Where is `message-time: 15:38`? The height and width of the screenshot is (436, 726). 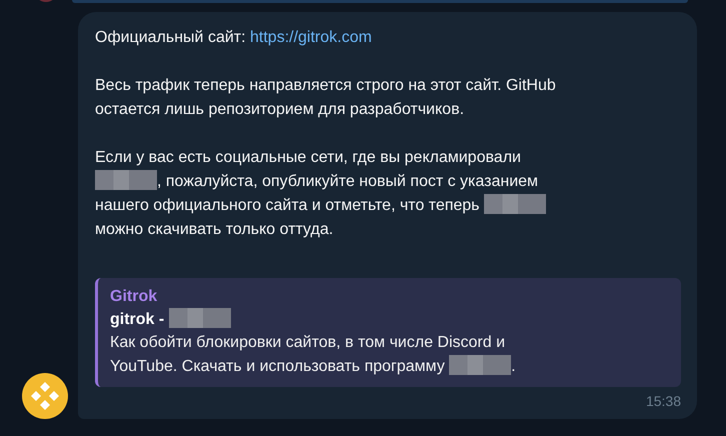 message-time: 15:38 is located at coordinates (663, 401).